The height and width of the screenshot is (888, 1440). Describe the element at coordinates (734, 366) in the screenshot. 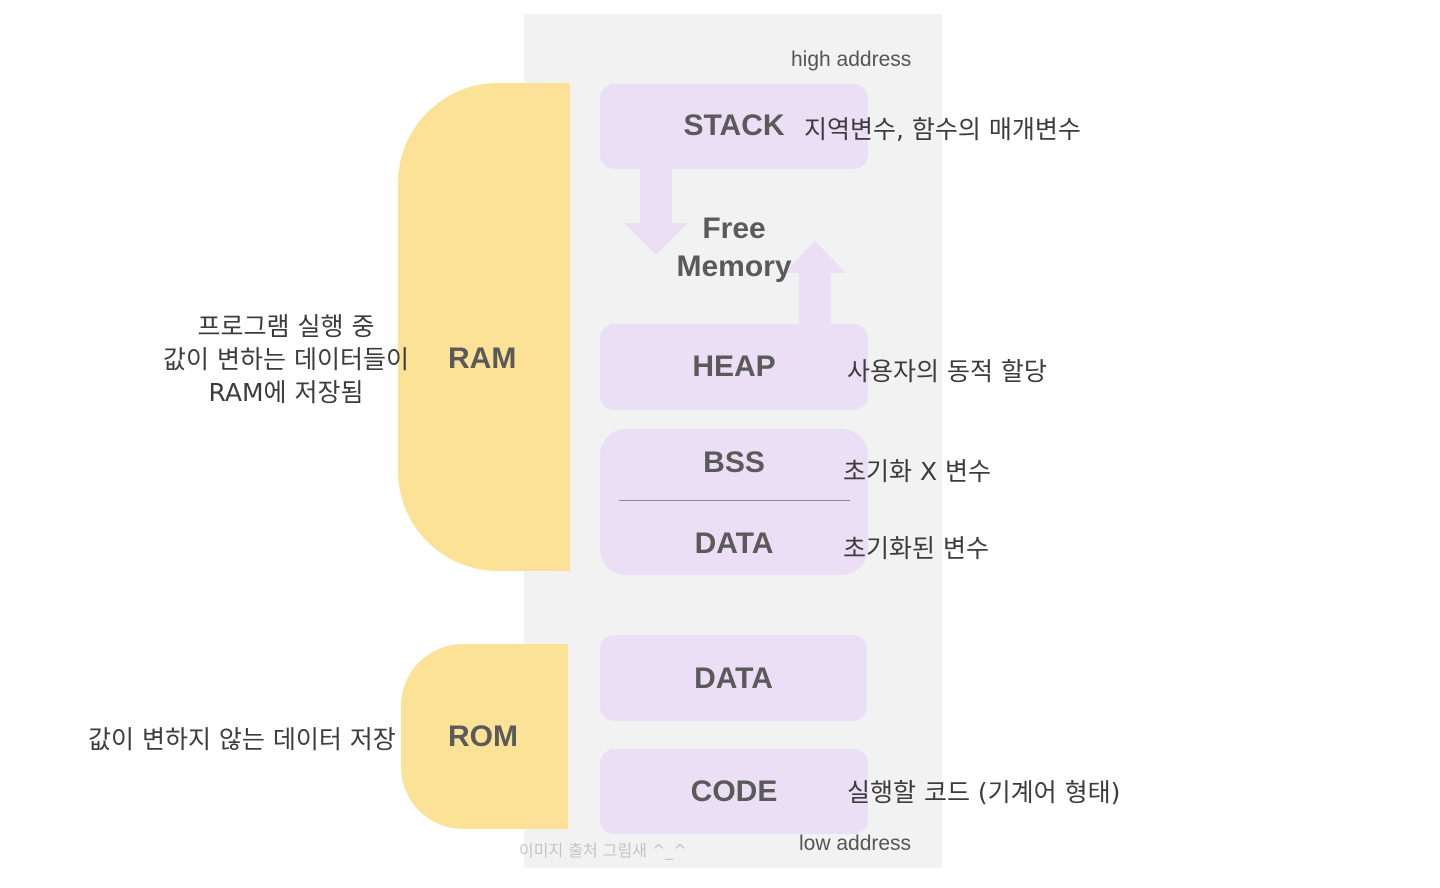

I see `heap-label: HEAP` at that location.